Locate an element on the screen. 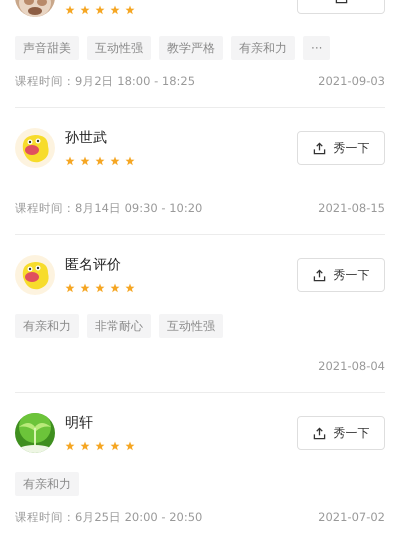 The height and width of the screenshot is (533, 400). review-tag: 声音甜美 is located at coordinates (47, 48).